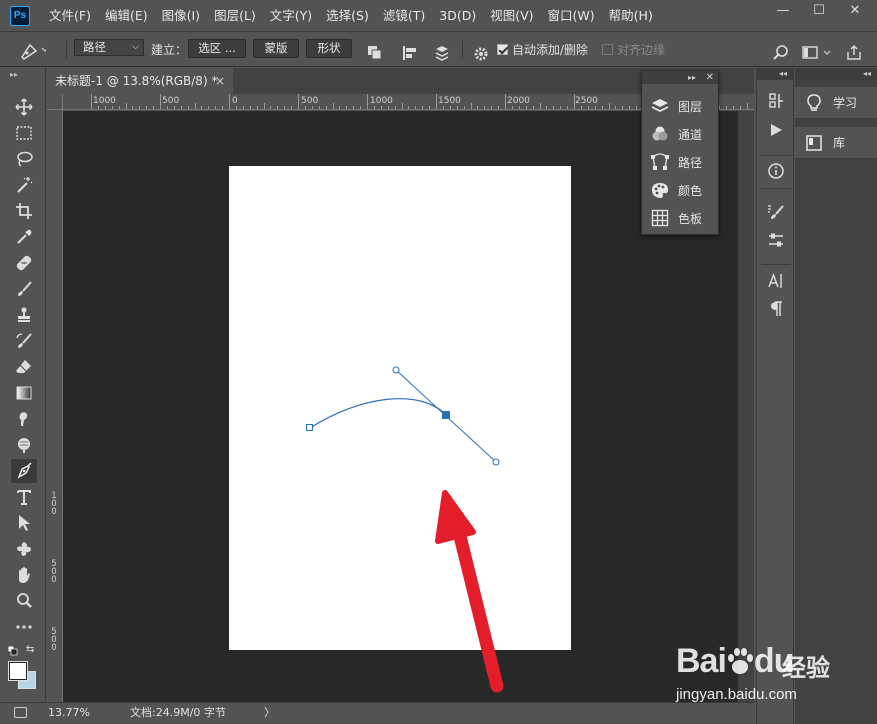 This screenshot has width=877, height=724. Describe the element at coordinates (291, 16) in the screenshot. I see `menu-type: 文字(Y)` at that location.